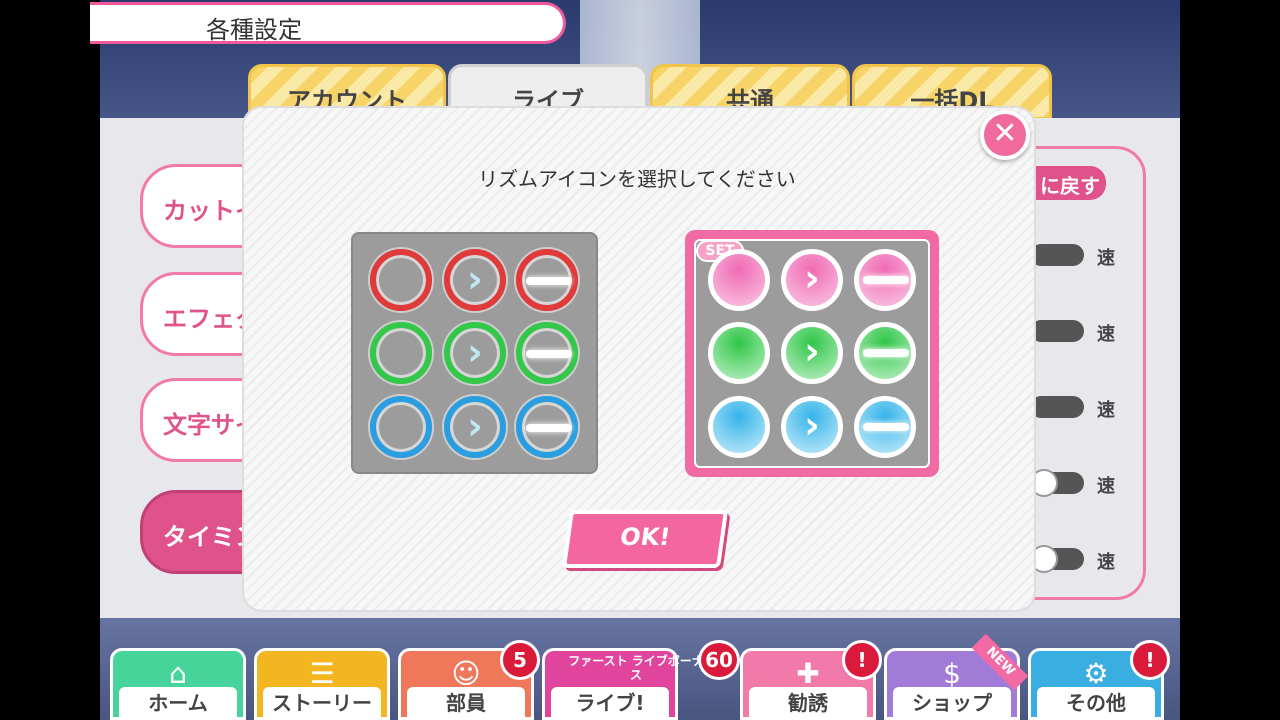 Image resolution: width=1280 pixels, height=720 pixels. What do you see at coordinates (401, 280) in the screenshot?
I see `note-red-plain` at bounding box center [401, 280].